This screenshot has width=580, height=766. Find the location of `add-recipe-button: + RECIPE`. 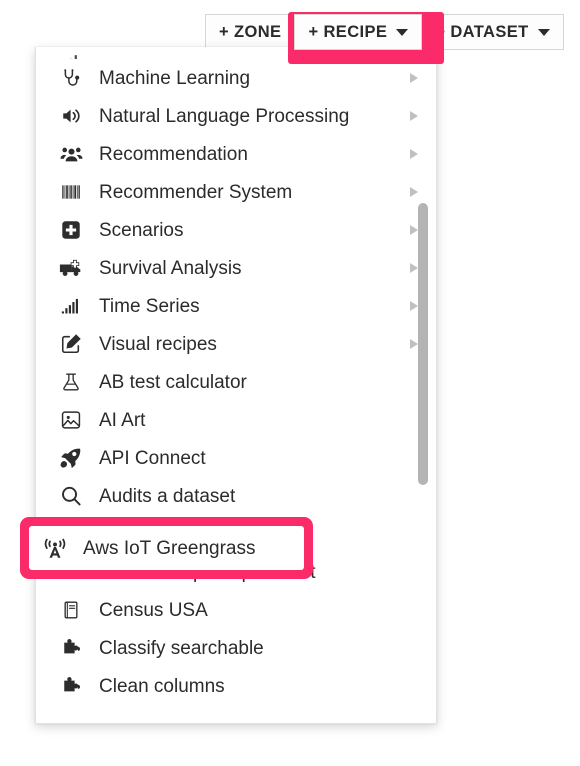

add-recipe-button: + RECIPE is located at coordinates (358, 32).